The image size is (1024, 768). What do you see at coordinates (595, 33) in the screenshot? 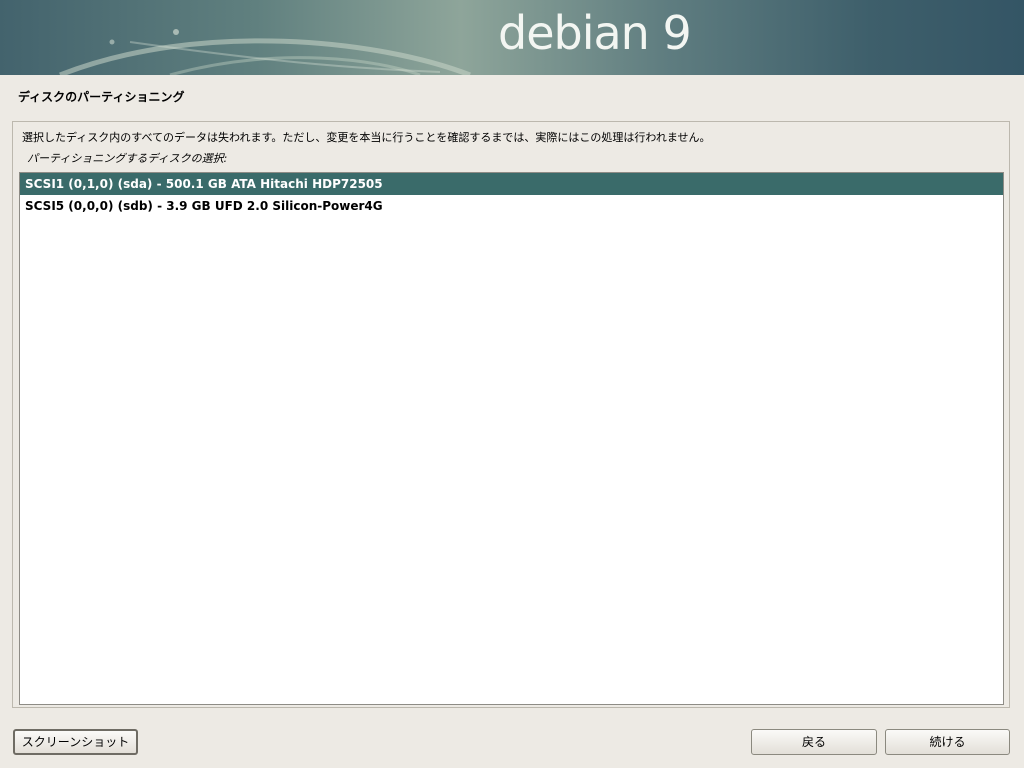
I see `debian-logo-text: debian 9` at bounding box center [595, 33].